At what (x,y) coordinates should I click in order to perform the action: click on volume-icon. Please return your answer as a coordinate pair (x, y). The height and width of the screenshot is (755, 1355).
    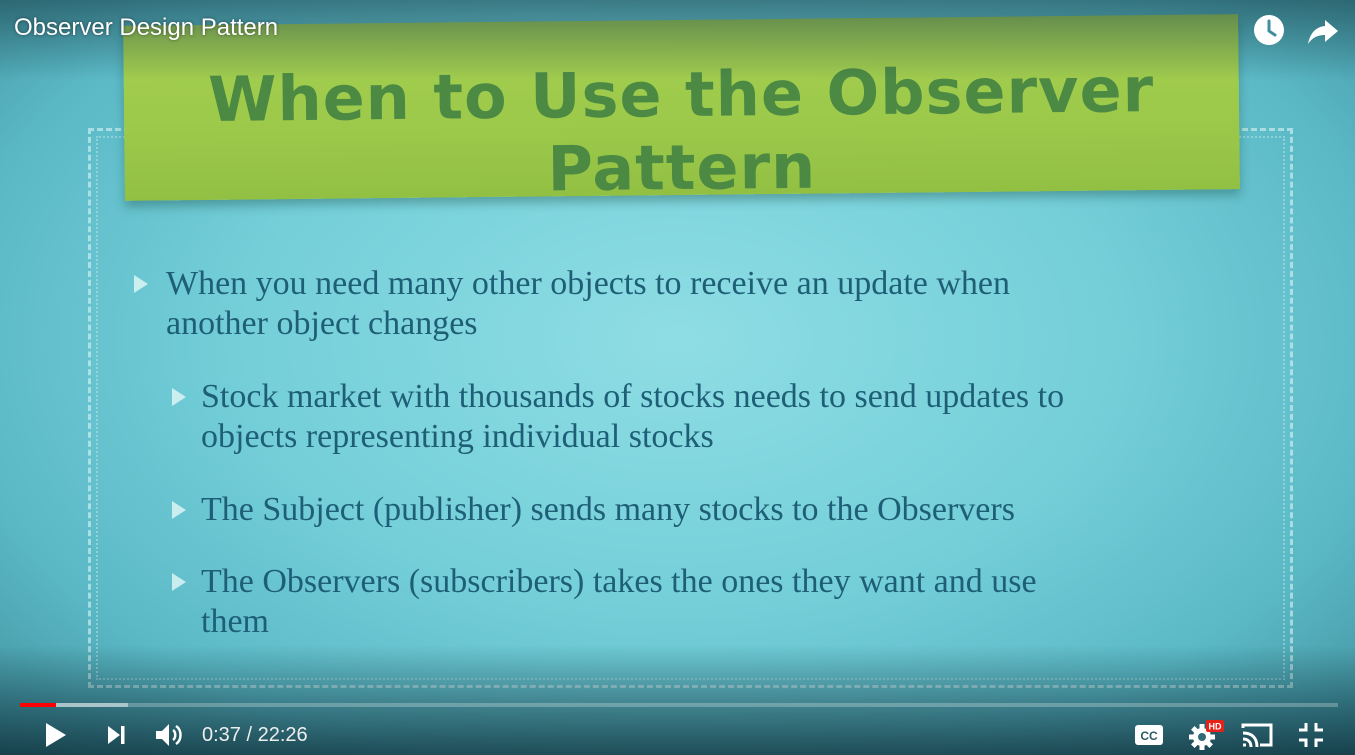
    Looking at the image, I should click on (169, 735).